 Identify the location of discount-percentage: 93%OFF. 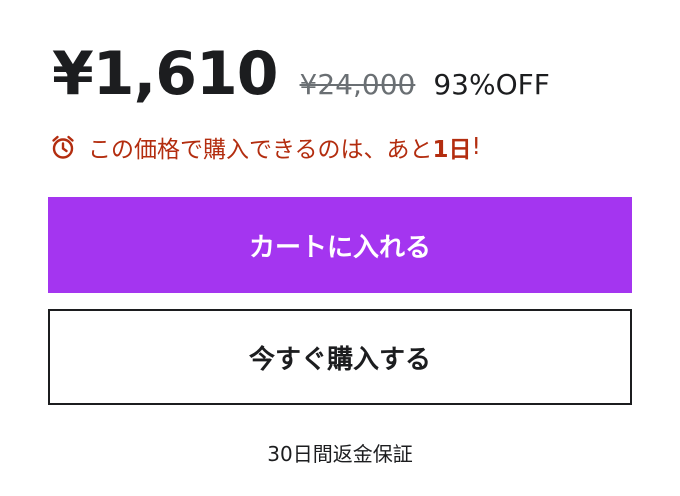
(491, 84).